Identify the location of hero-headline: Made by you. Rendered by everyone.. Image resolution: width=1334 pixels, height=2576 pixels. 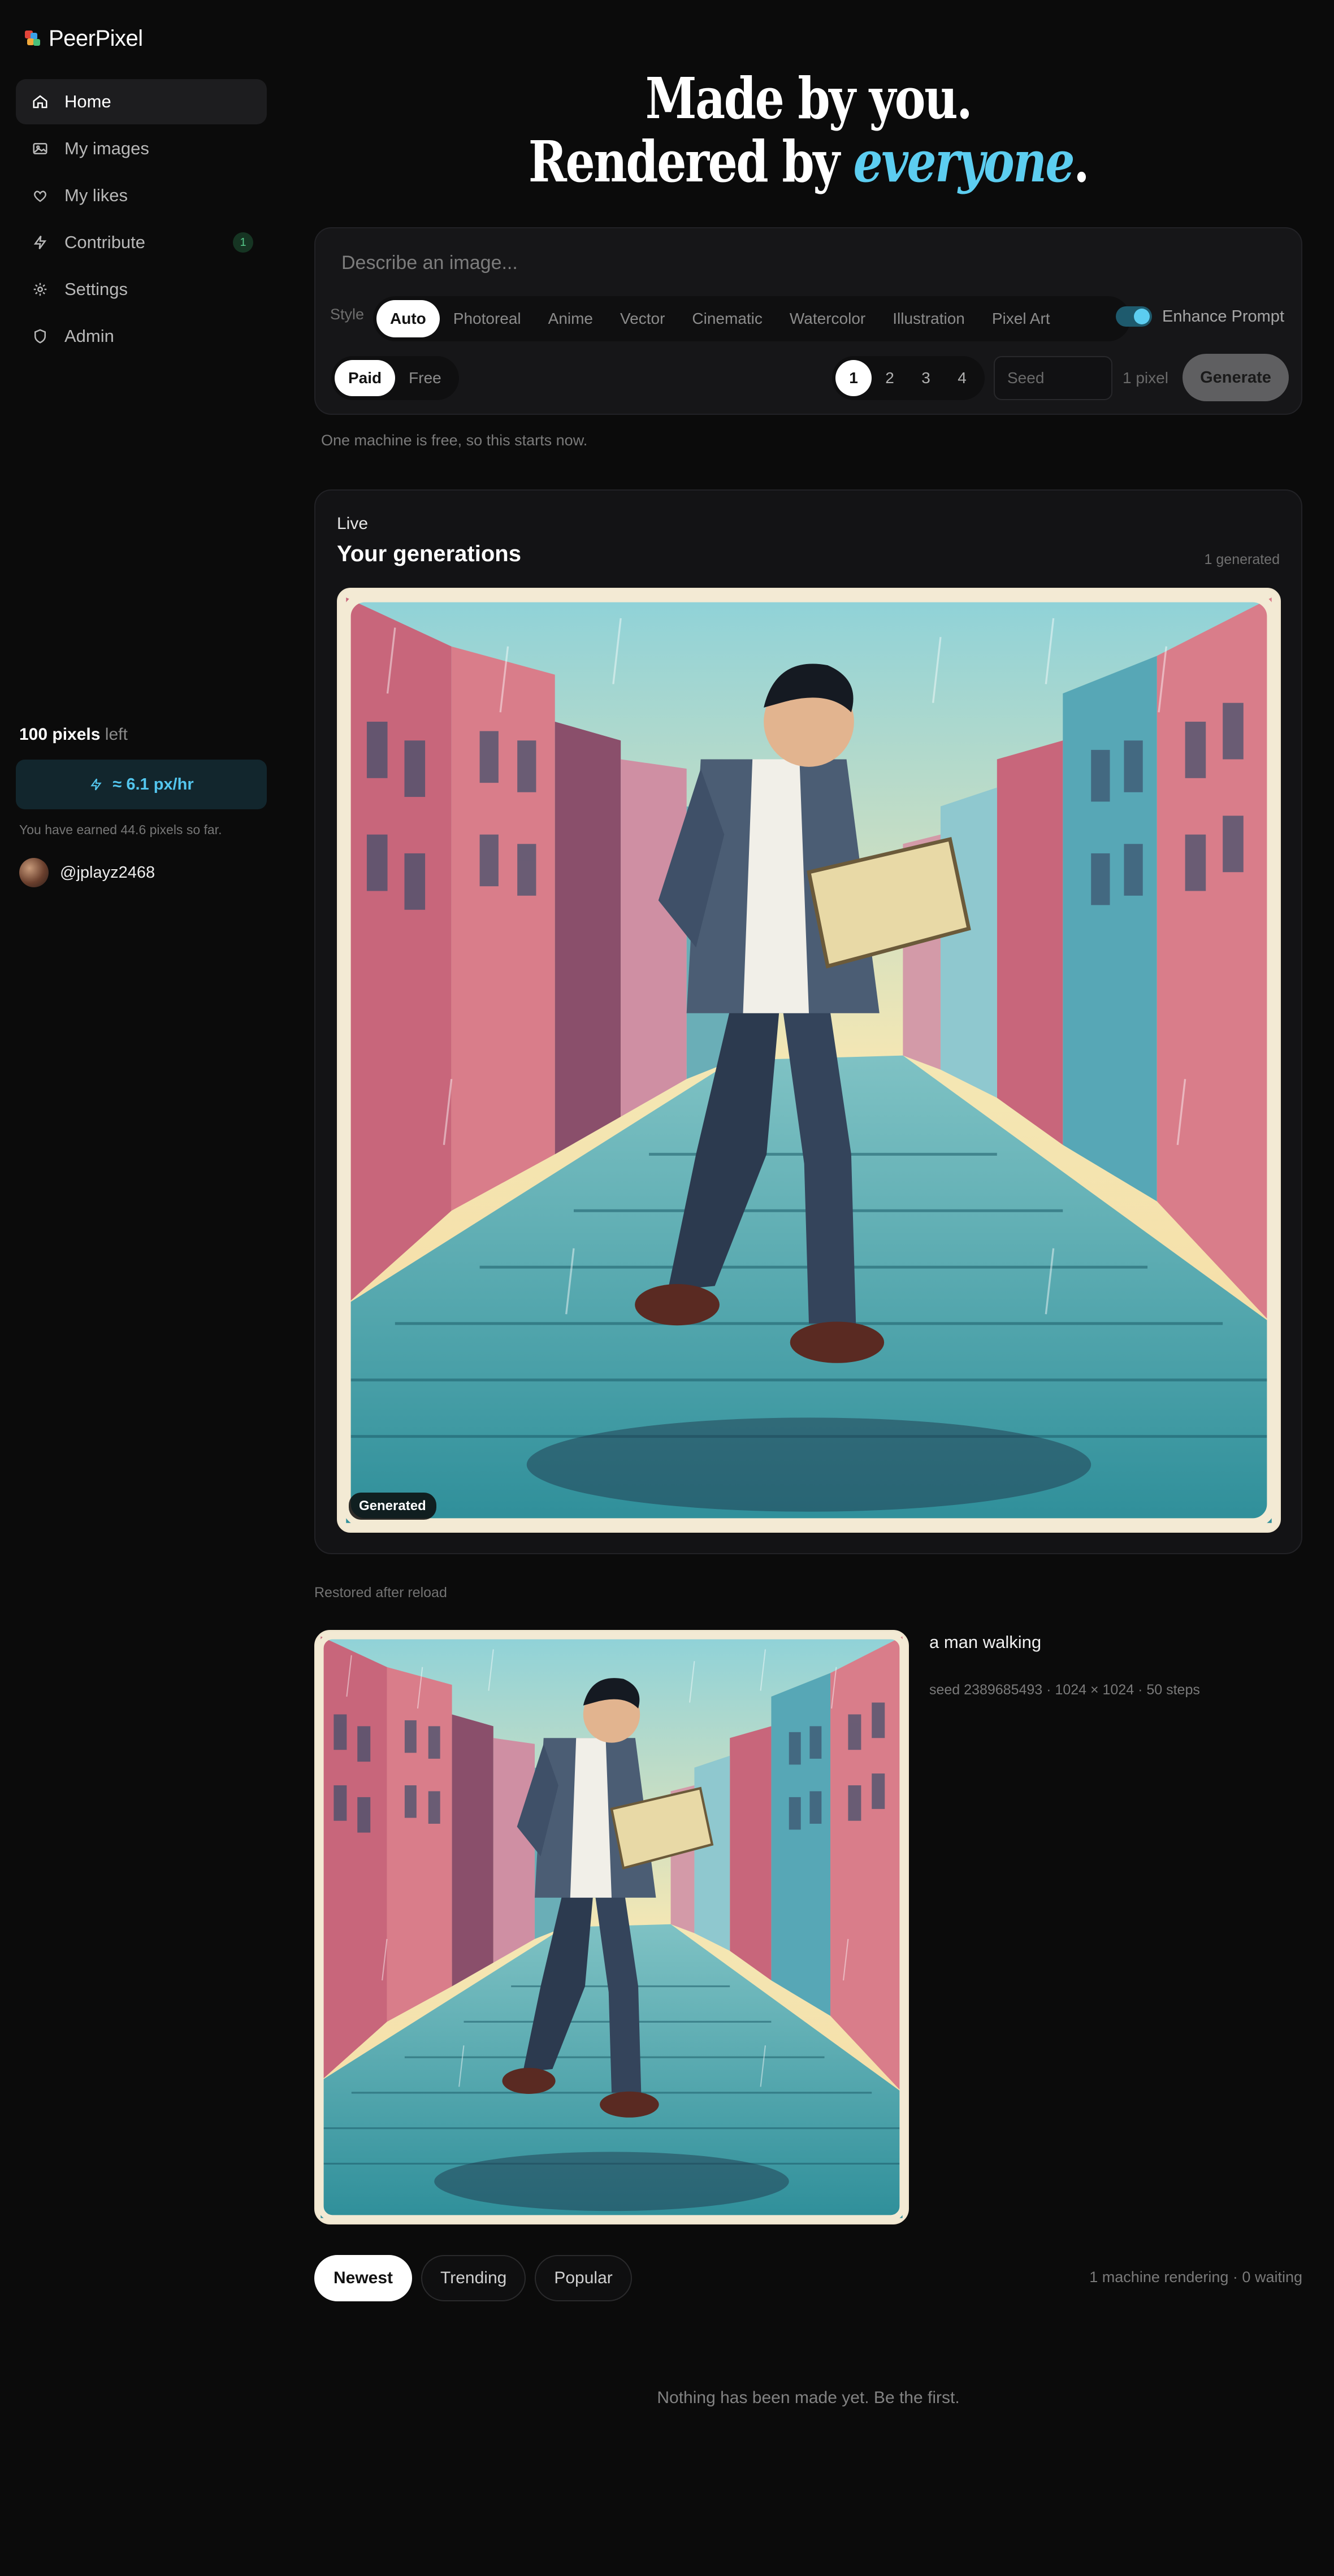
(808, 130).